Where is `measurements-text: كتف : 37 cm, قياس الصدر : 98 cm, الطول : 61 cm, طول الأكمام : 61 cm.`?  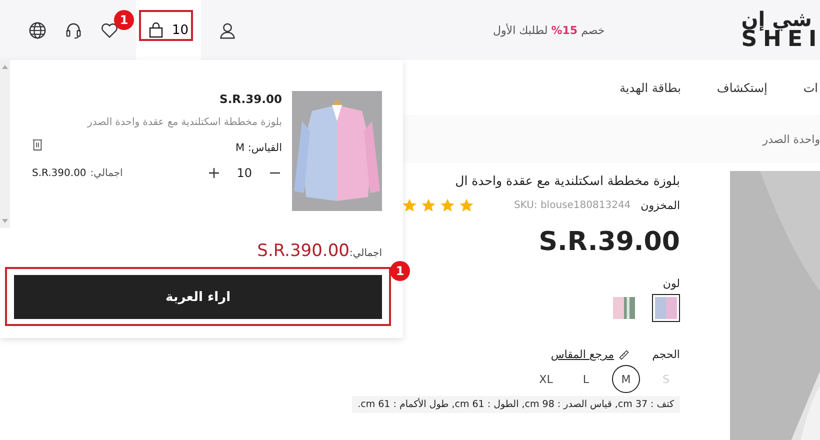 measurements-text: كتف : 37 cm, قياس الصدر : 98 cm, الطول : 61 cm, طول الأكمام : 61 cm. is located at coordinates (516, 404).